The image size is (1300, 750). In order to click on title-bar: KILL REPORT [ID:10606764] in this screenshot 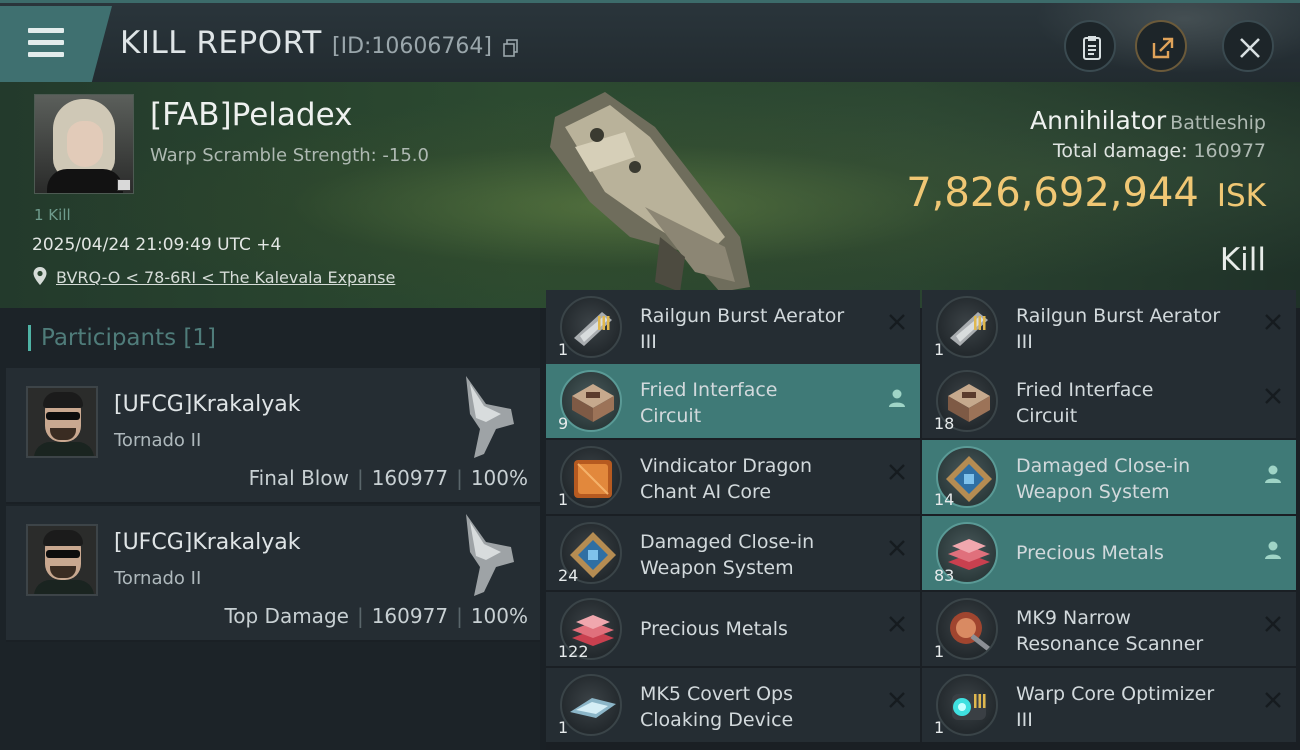, I will do `click(650, 41)`.